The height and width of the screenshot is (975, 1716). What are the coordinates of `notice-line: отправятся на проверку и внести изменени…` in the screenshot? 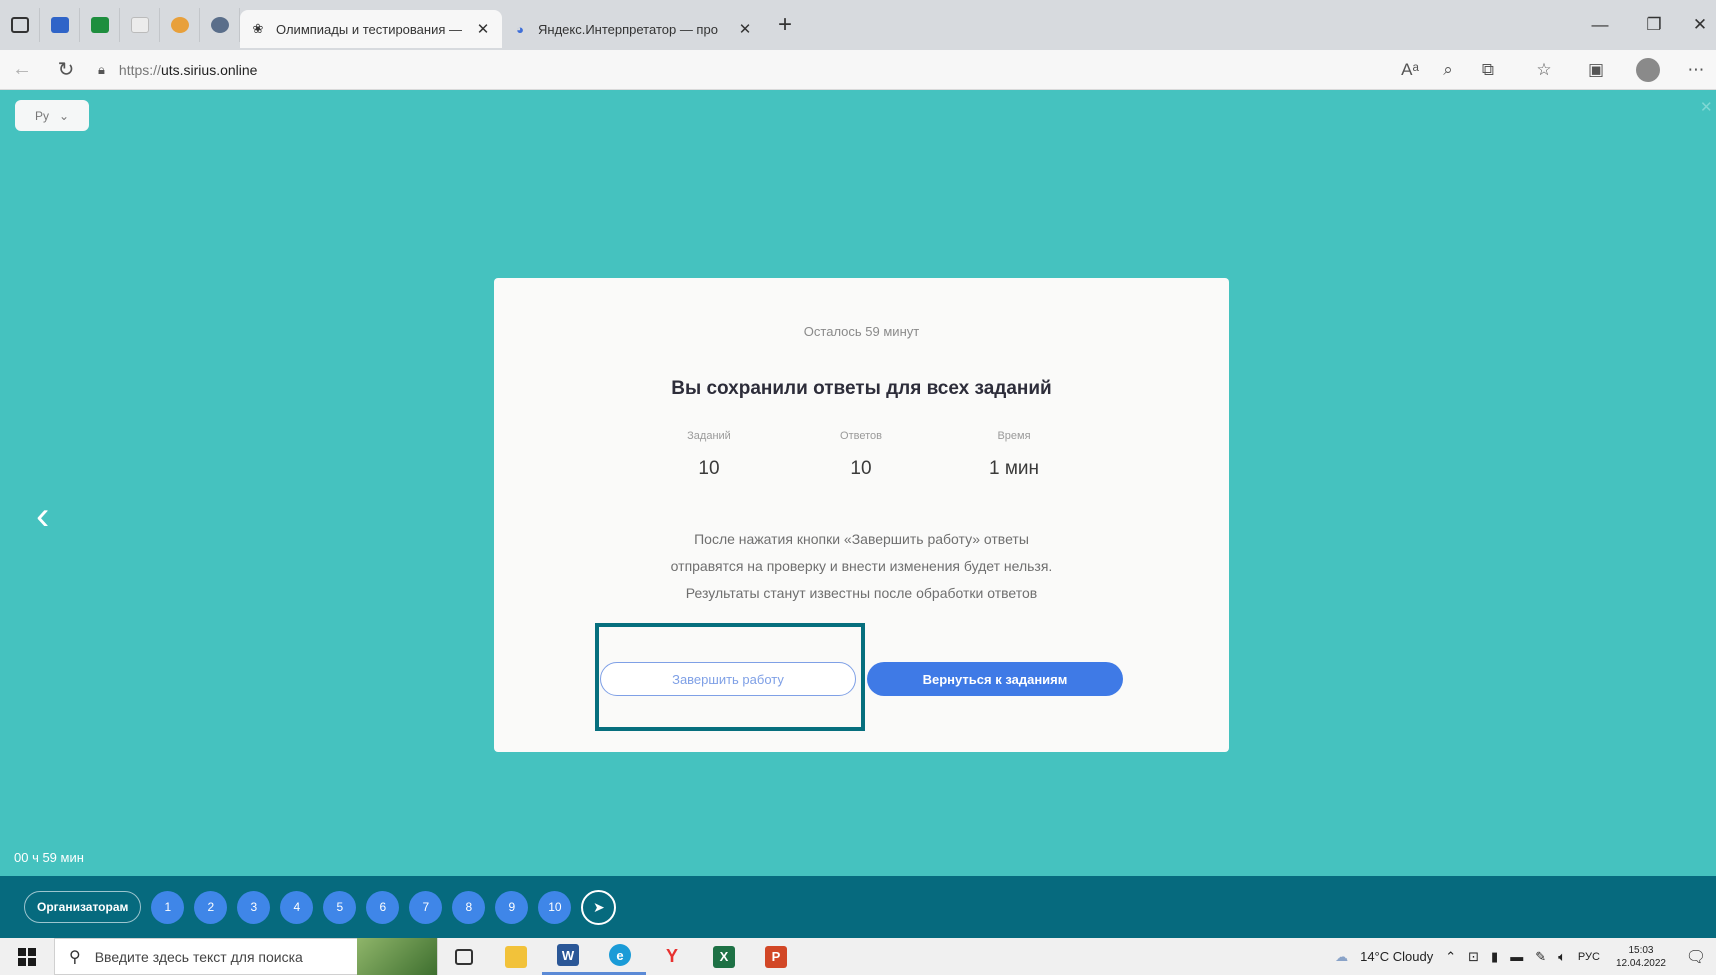 It's located at (861, 566).